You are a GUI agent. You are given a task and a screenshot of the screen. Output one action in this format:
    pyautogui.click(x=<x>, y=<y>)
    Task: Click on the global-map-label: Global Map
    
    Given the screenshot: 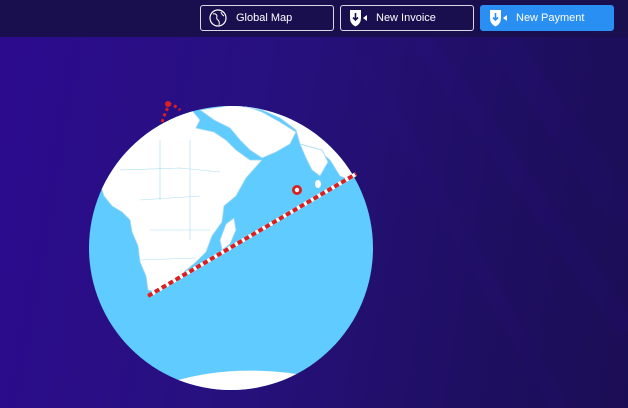 What is the action you would take?
    pyautogui.click(x=264, y=18)
    